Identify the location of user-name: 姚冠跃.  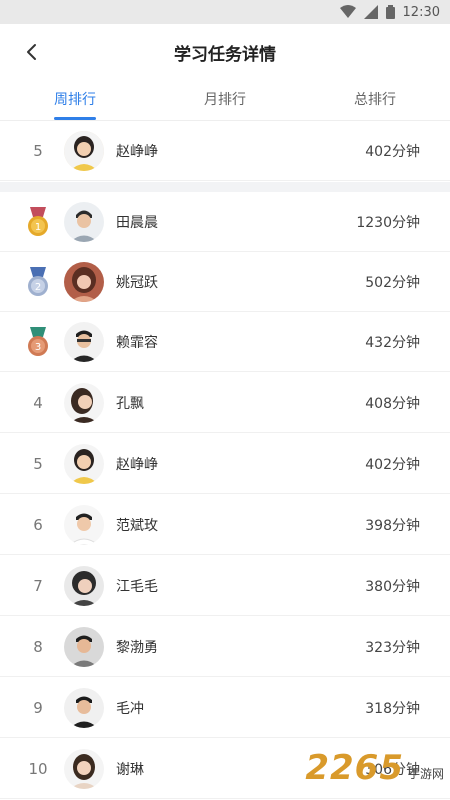
(137, 282).